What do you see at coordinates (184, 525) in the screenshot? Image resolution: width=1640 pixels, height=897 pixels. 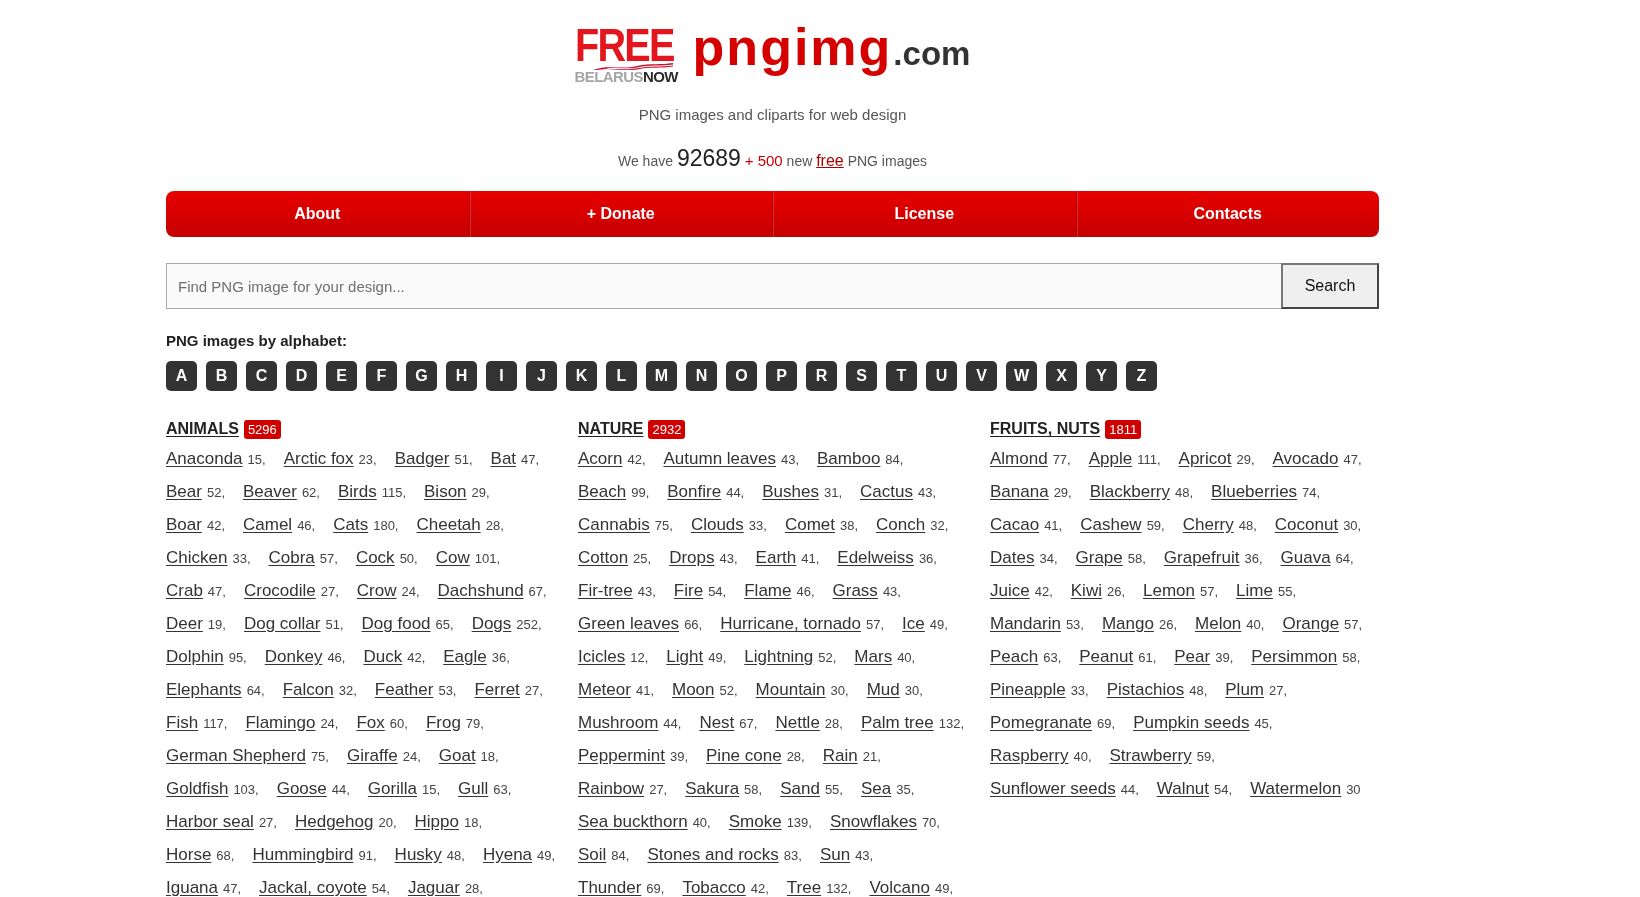 I see `category-link: Boar` at bounding box center [184, 525].